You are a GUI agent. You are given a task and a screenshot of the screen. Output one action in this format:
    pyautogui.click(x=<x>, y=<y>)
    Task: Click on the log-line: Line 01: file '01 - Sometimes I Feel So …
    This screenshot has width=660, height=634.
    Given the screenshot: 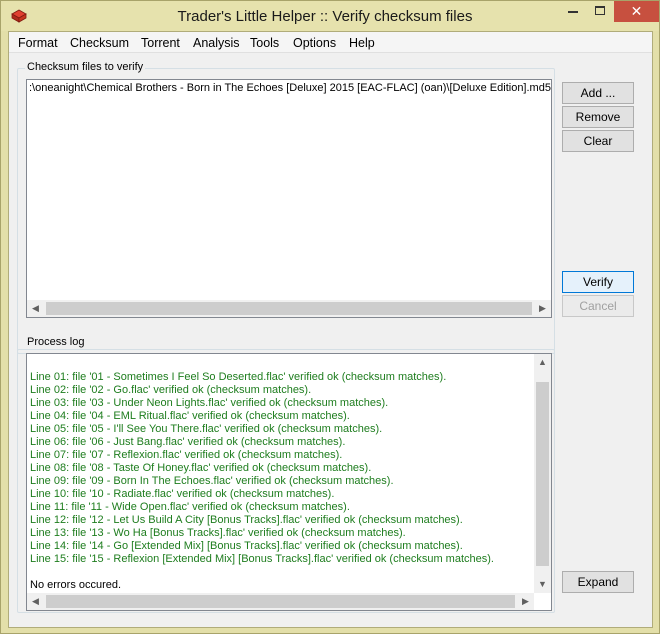 What is the action you would take?
    pyautogui.click(x=238, y=377)
    